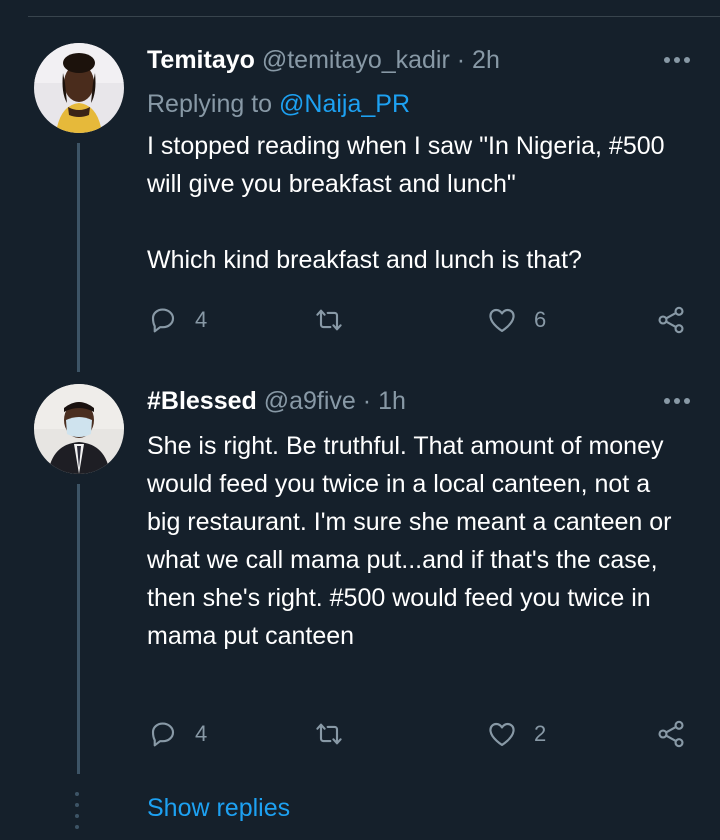 The image size is (720, 840). Describe the element at coordinates (516, 734) in the screenshot. I see `like-button: 2` at that location.